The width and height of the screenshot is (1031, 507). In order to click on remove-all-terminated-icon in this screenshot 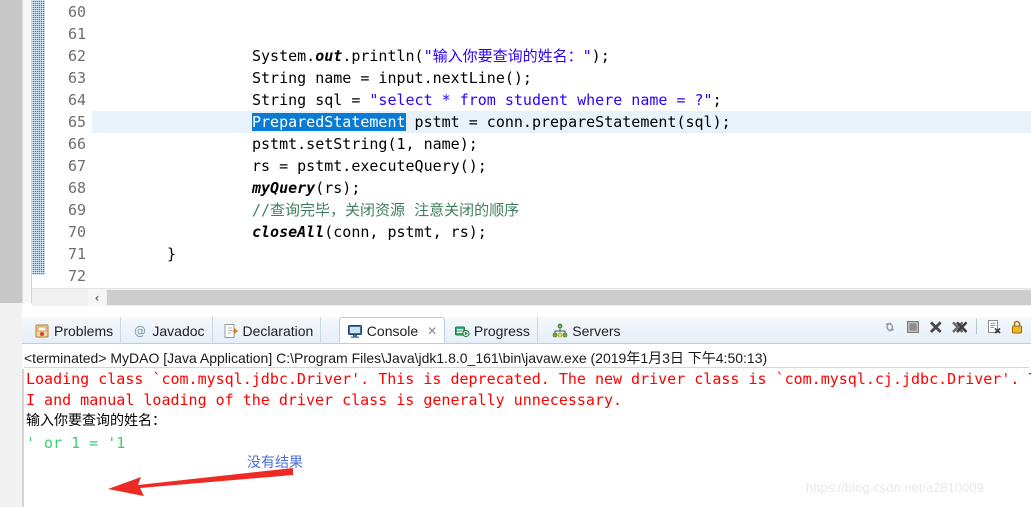, I will do `click(959, 327)`.